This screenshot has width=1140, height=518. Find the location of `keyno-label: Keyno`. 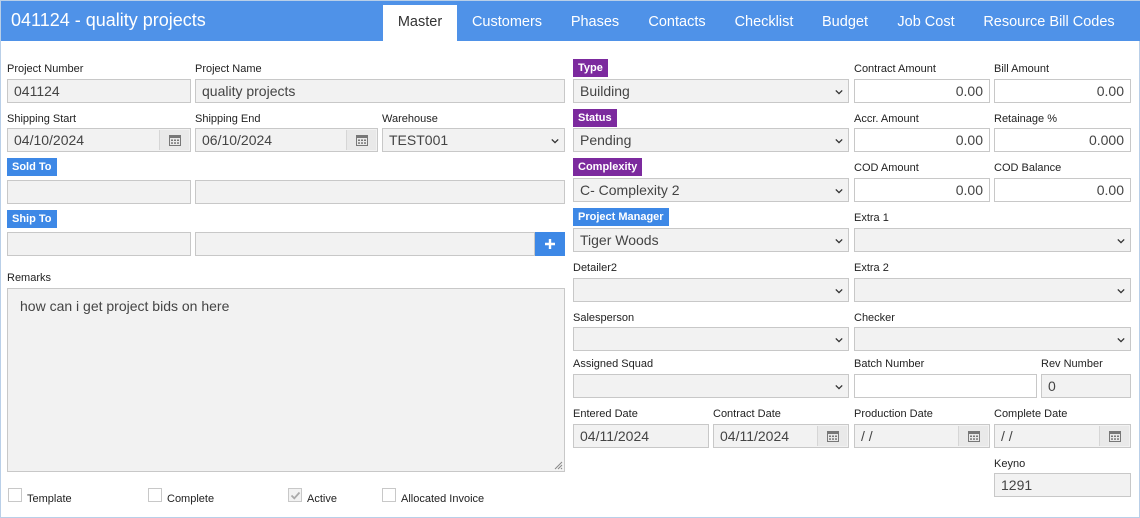

keyno-label: Keyno is located at coordinates (1010, 464).